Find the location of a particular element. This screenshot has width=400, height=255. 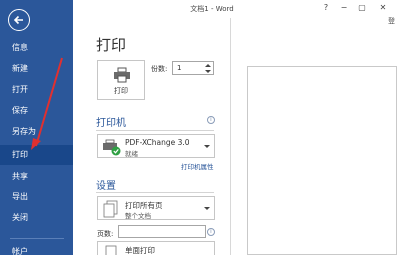

sides-dropdown: 单面打印 is located at coordinates (156, 248).